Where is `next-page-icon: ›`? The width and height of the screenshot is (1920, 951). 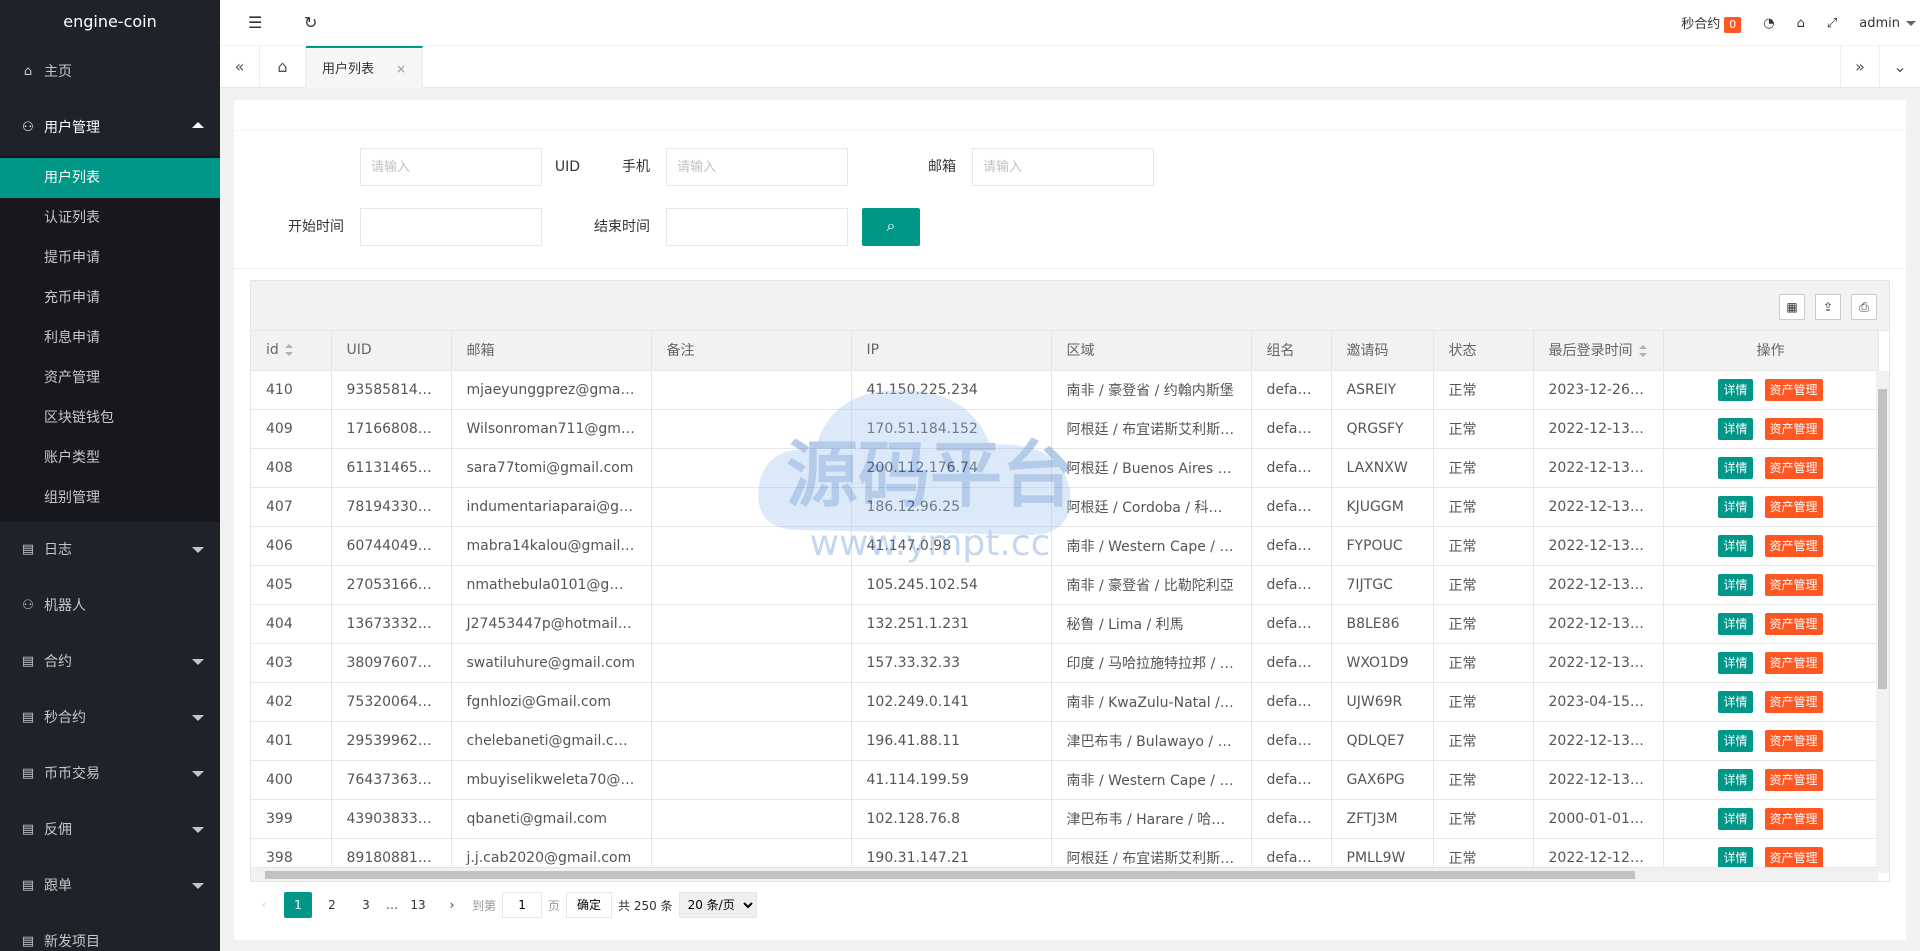
next-page-icon: › is located at coordinates (452, 905).